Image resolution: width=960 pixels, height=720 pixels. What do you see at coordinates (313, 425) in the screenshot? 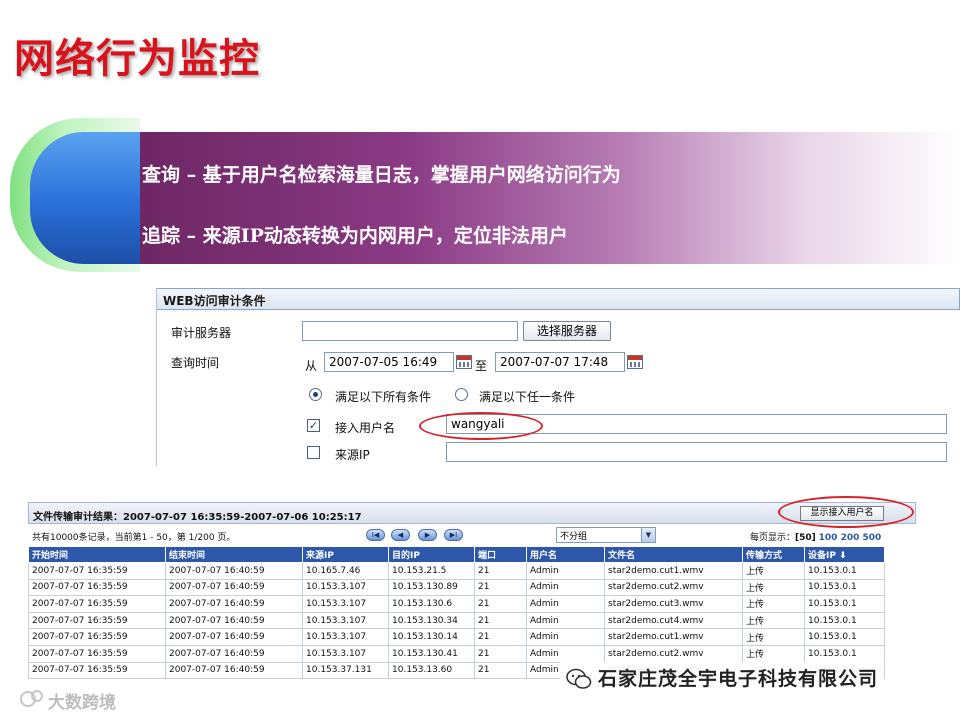
I see `user-checkbox: ✓` at bounding box center [313, 425].